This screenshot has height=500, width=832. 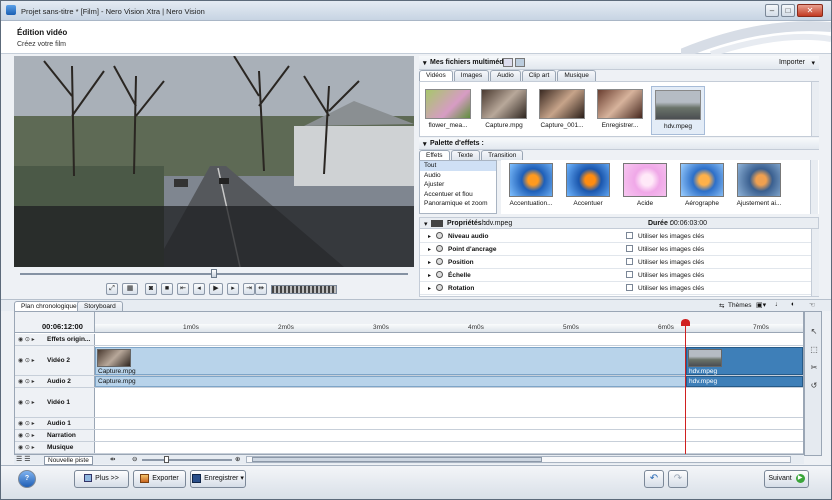 I want to click on timeline-scroll-thumb, so click(x=397, y=459).